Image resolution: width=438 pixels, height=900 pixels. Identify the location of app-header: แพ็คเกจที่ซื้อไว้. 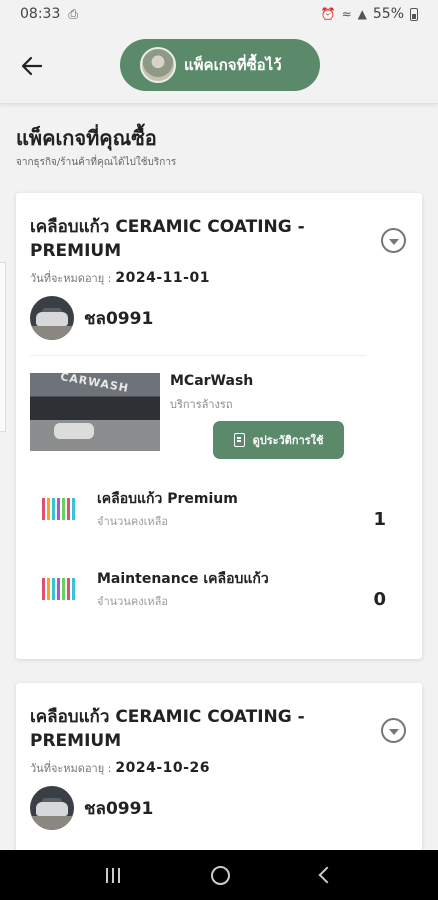
(219, 66).